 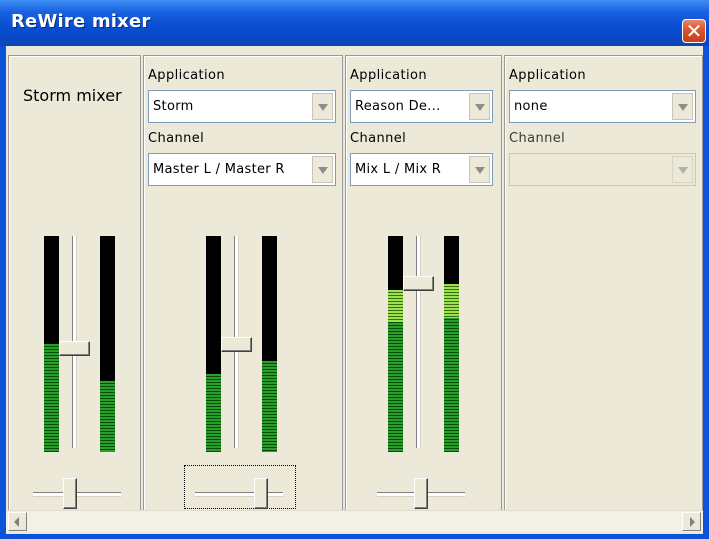 I want to click on horizontal-scrollbar, so click(x=354, y=521).